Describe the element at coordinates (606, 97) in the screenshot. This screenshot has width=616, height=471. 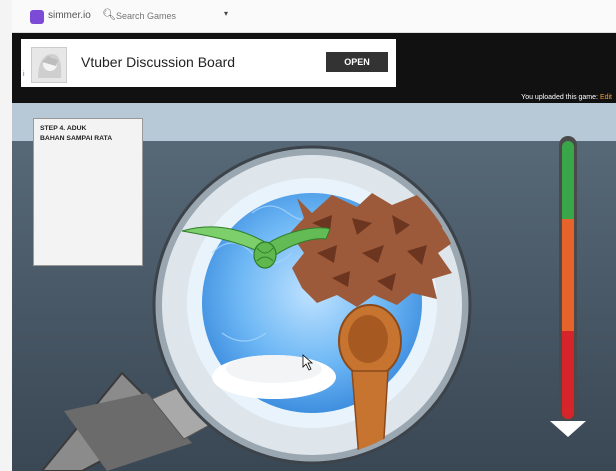
I see `edit-game-link: Edit` at that location.